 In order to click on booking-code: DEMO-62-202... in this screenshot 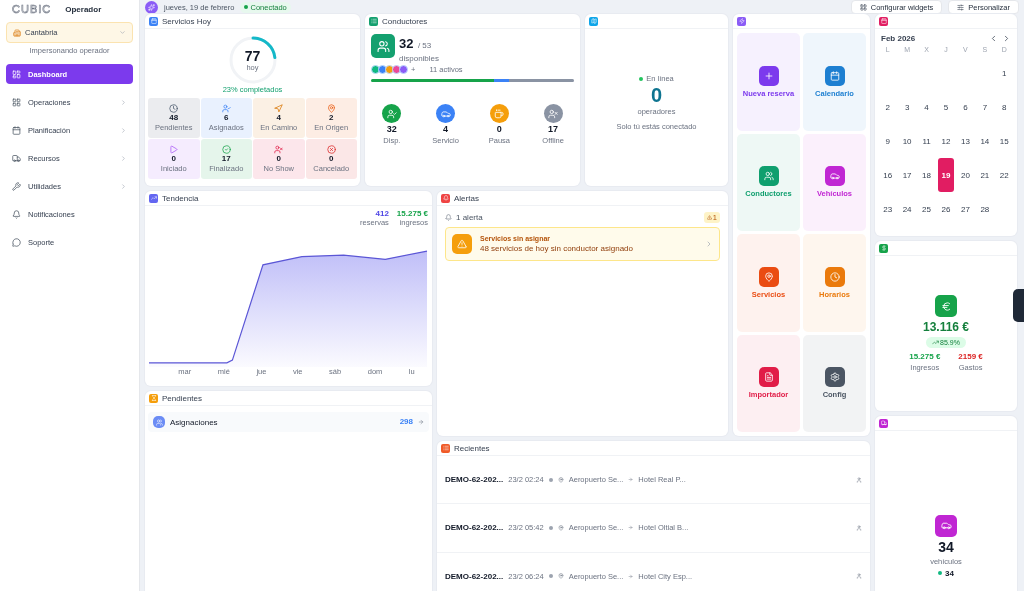, I will do `click(474, 576)`.